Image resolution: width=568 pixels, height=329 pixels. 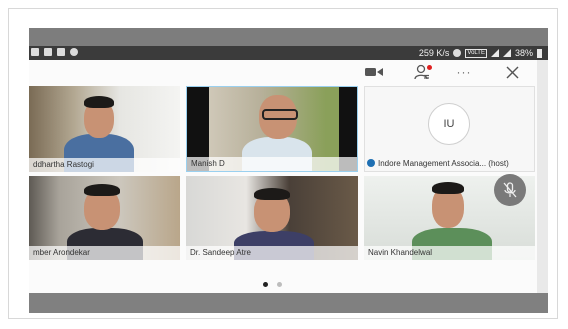 I want to click on glasses-shape, so click(x=280, y=114).